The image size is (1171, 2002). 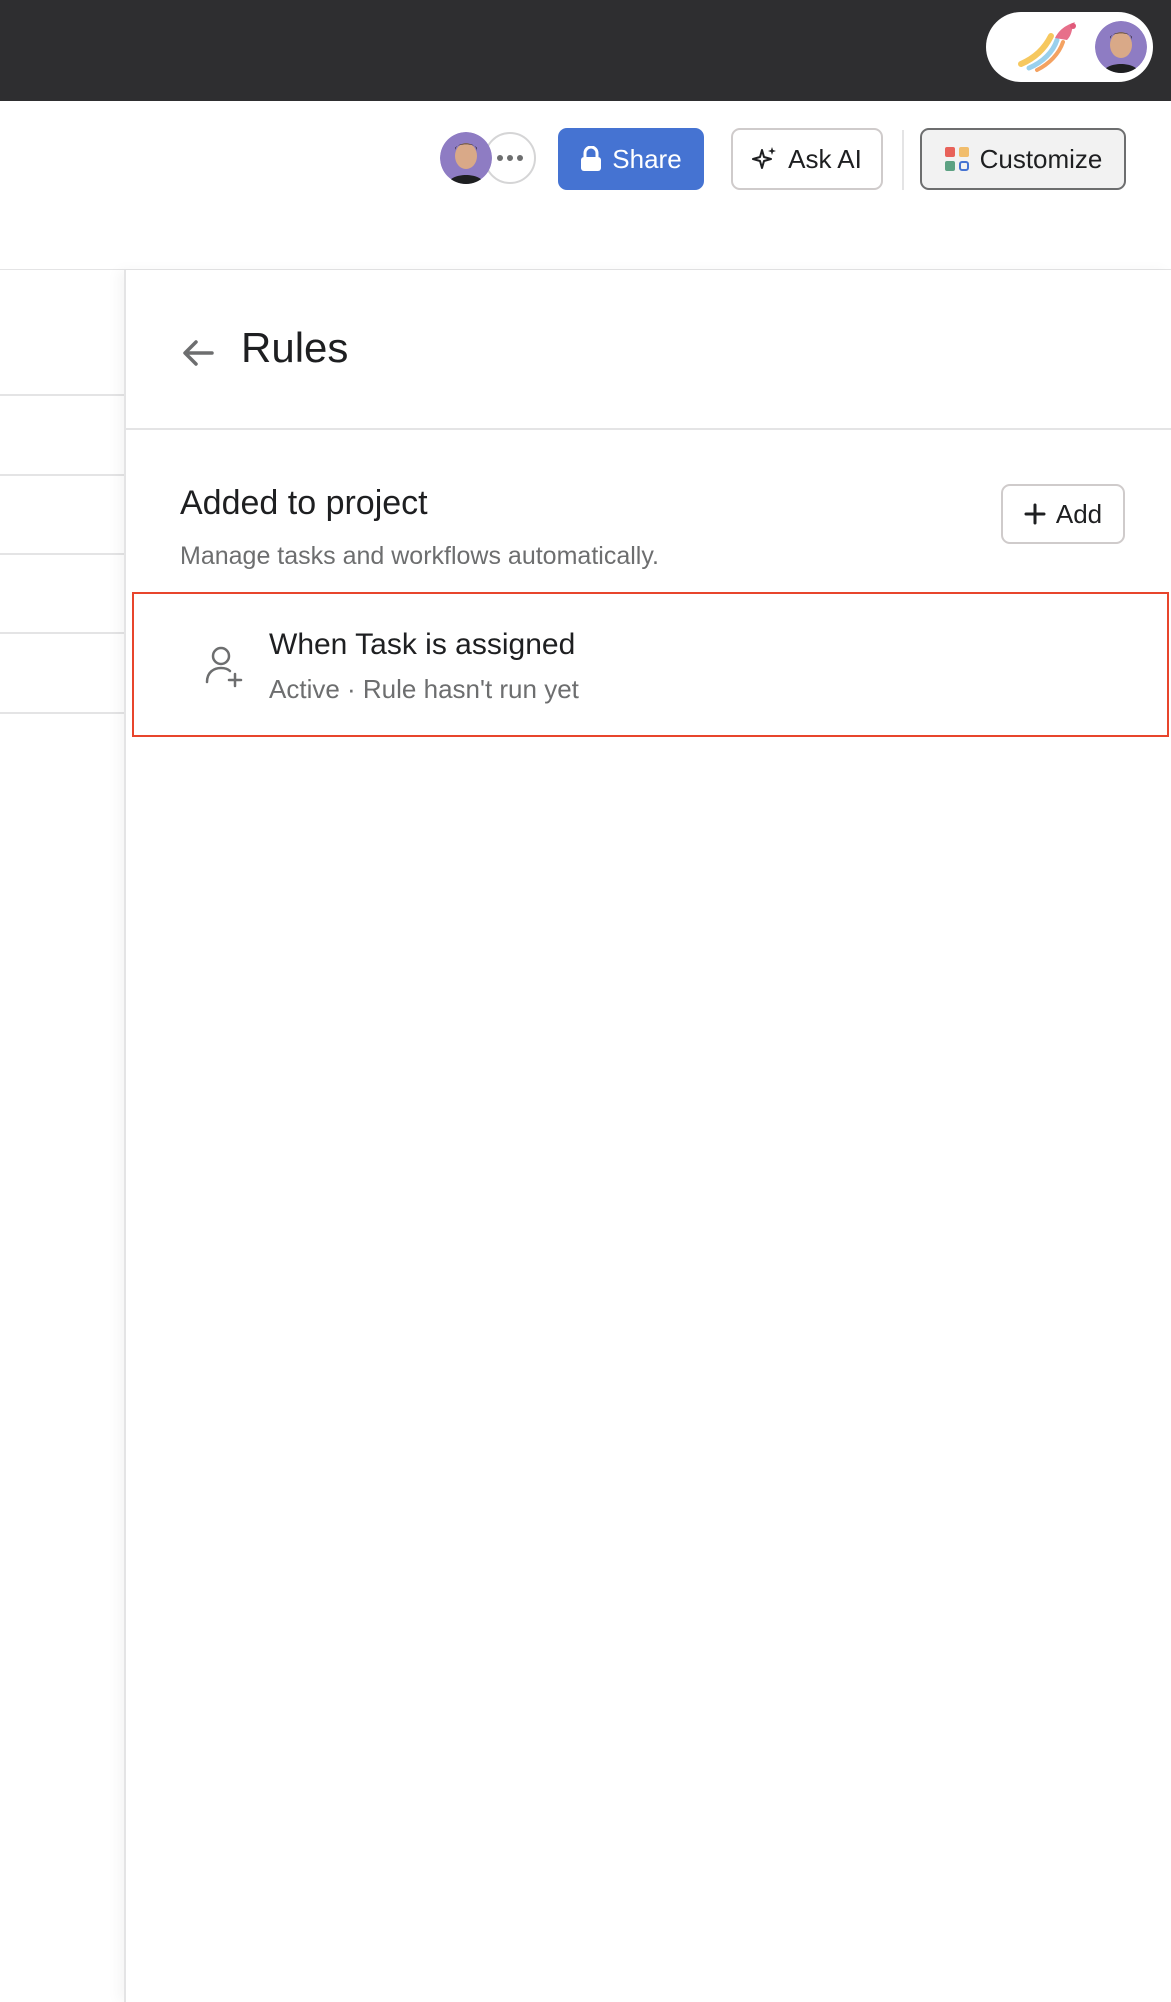 I want to click on app-logo-icon, so click(x=1047, y=47).